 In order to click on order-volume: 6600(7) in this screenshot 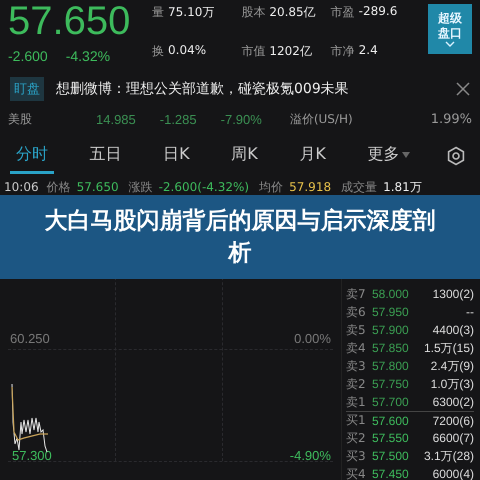, I will do `click(453, 438)`.